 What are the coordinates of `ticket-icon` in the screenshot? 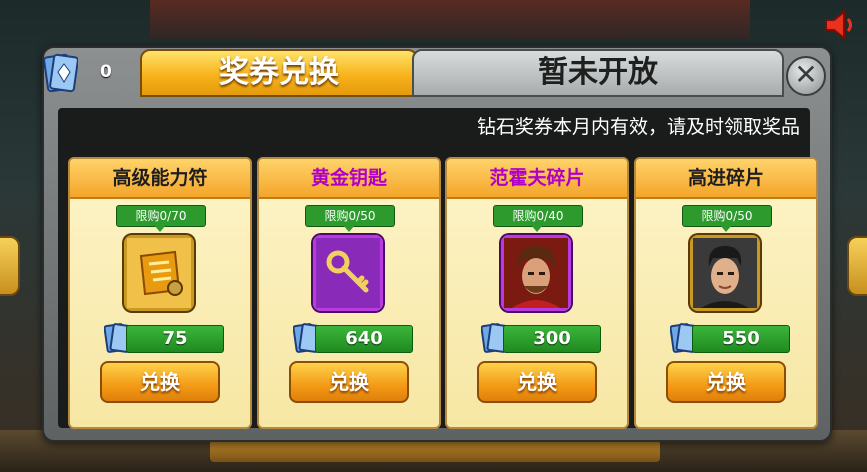 It's located at (61, 73).